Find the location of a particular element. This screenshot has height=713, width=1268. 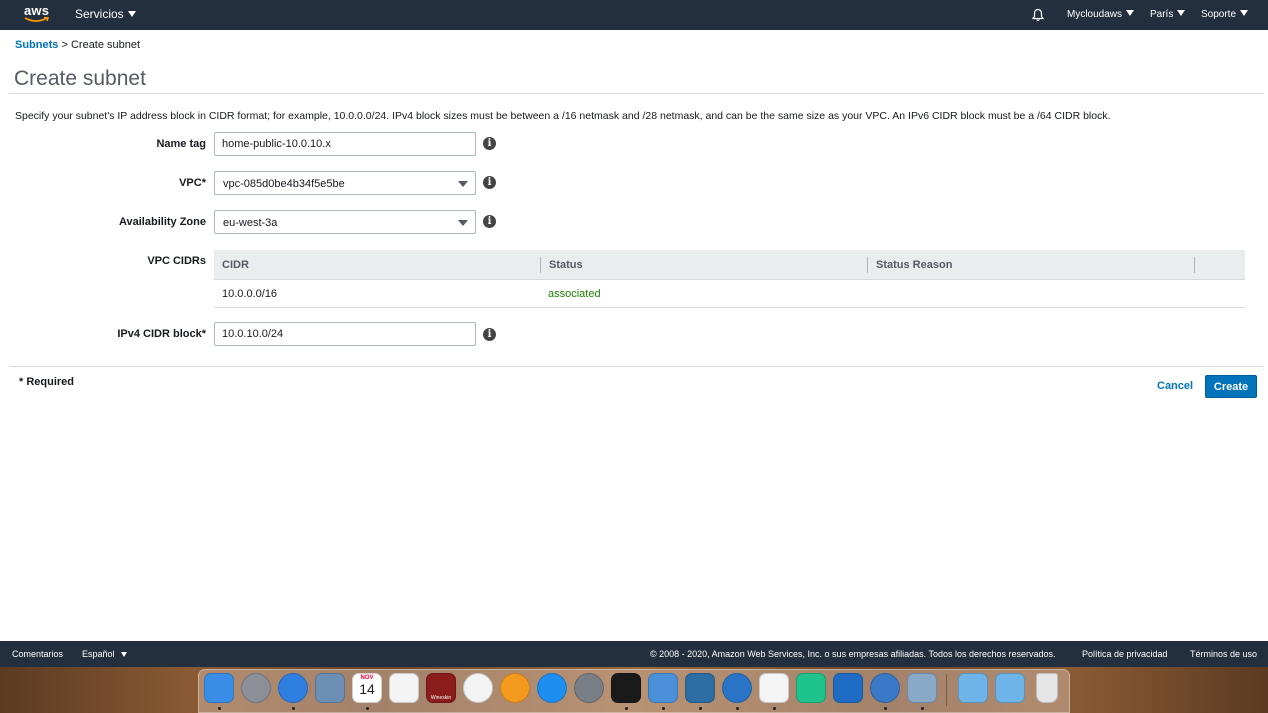

vpc-label: VPC* is located at coordinates (192, 183).